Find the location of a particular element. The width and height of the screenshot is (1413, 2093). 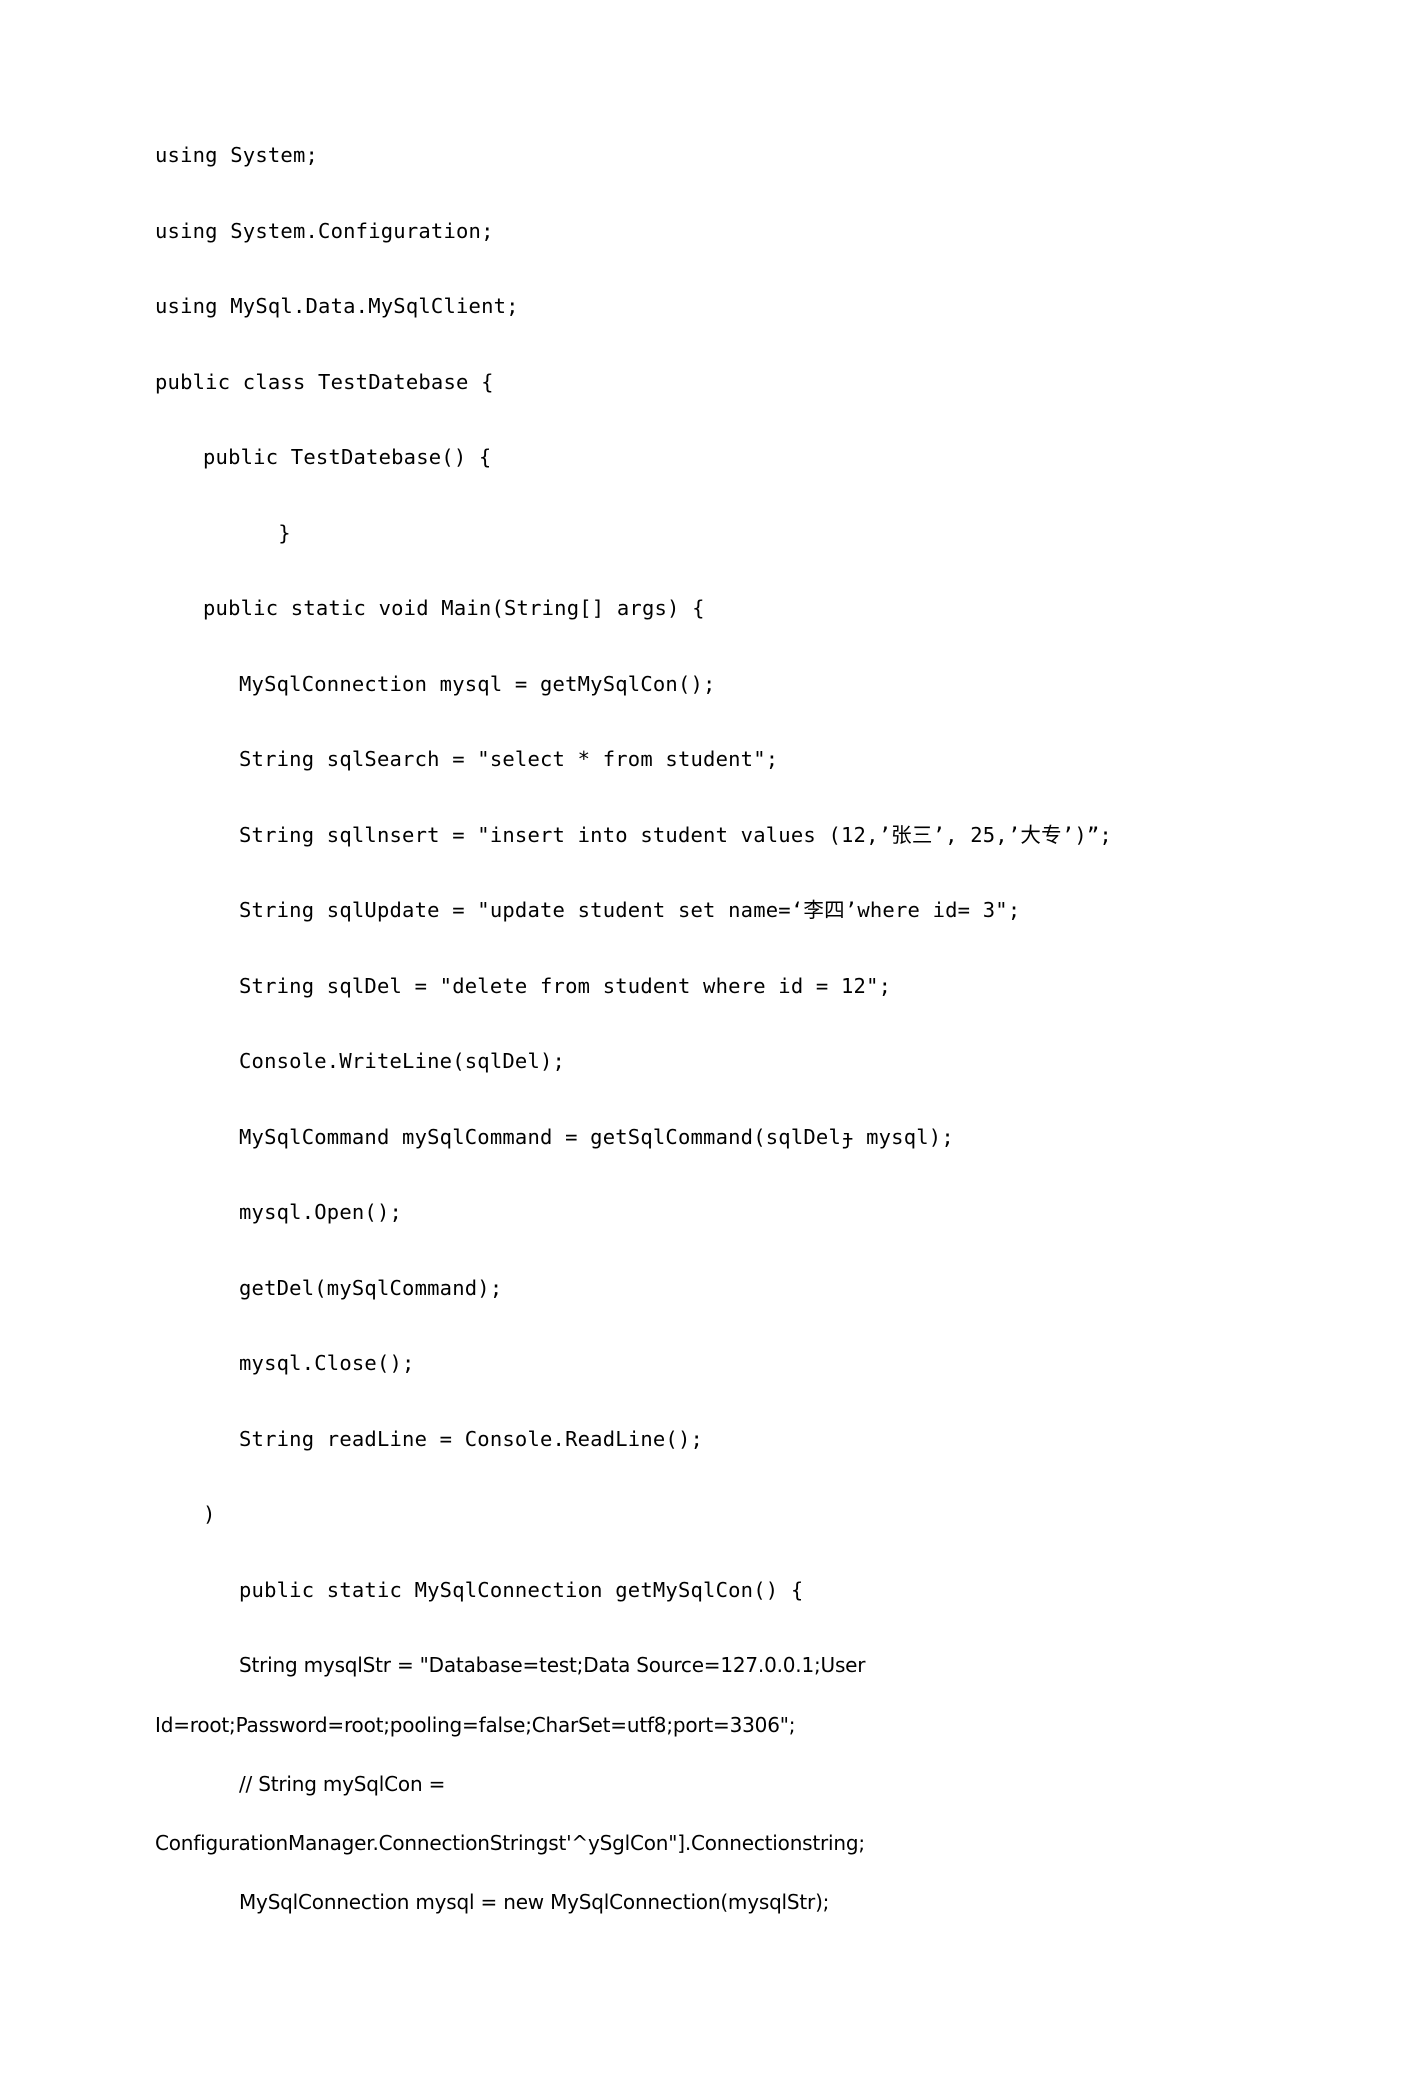

code-line: // String mySqlCon = is located at coordinates (342, 1783).